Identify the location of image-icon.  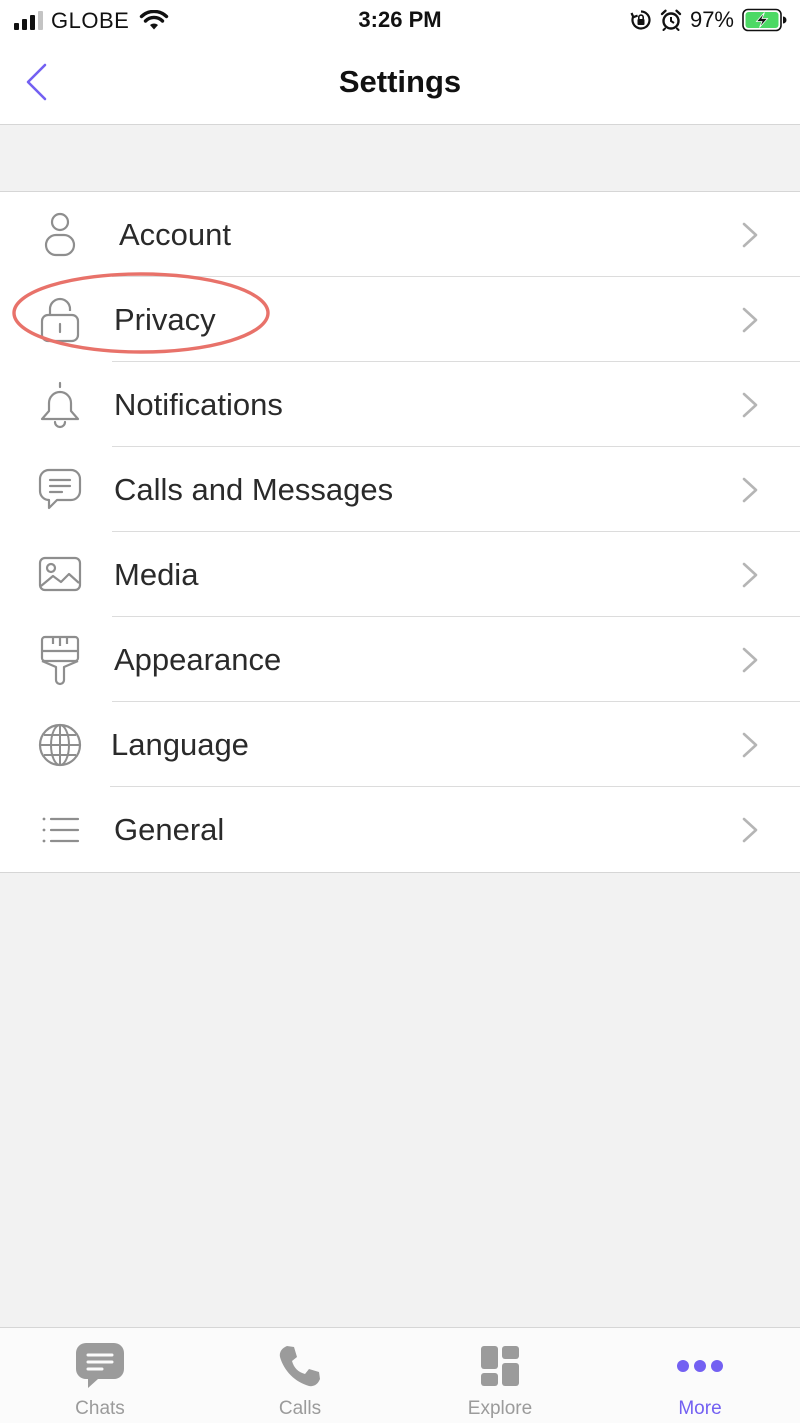
(60, 575).